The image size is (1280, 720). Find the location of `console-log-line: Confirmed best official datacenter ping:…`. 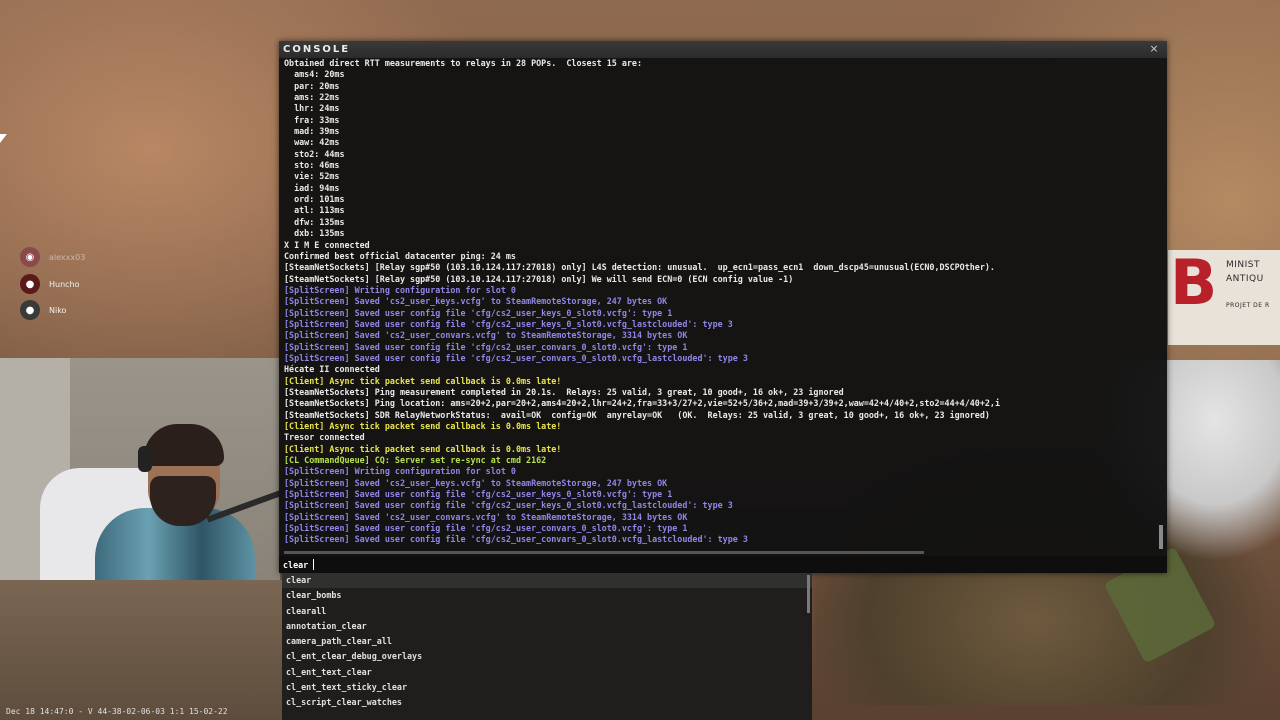

console-log-line: Confirmed best official datacenter ping:… is located at coordinates (400, 255).